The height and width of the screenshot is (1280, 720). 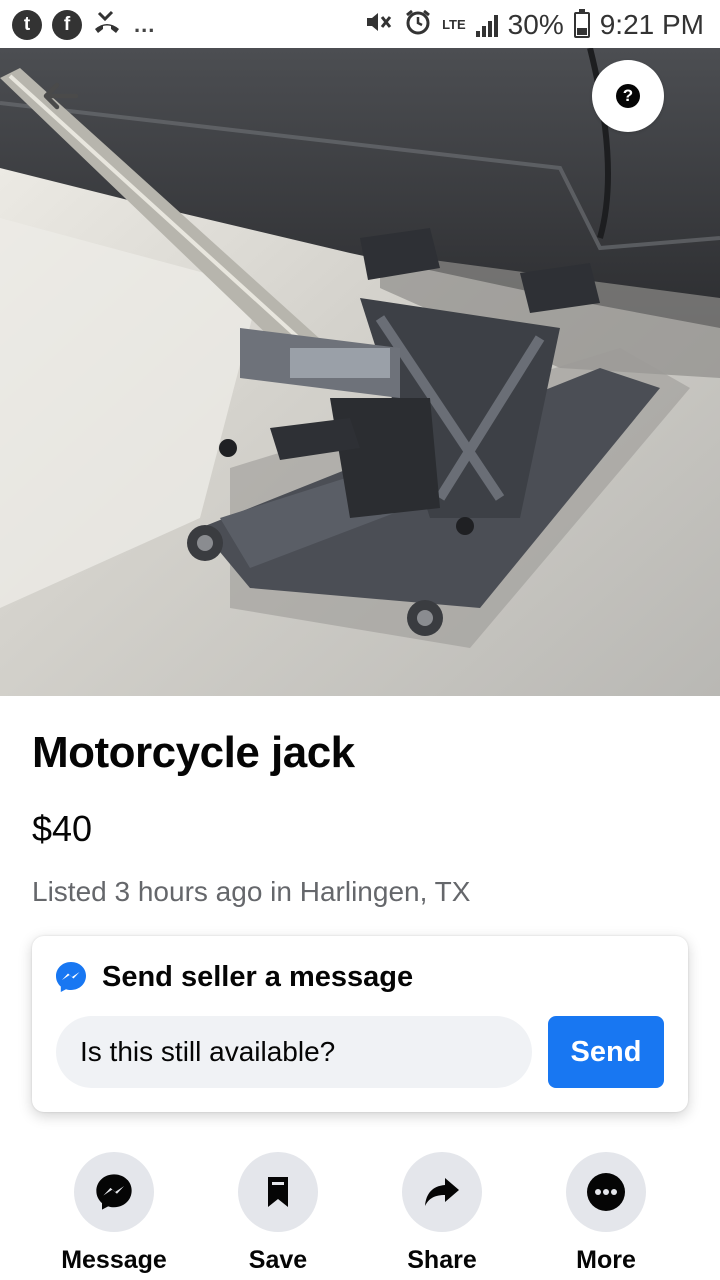 I want to click on status-bar-right: LTE 30% 9:21 PM, so click(x=534, y=24).